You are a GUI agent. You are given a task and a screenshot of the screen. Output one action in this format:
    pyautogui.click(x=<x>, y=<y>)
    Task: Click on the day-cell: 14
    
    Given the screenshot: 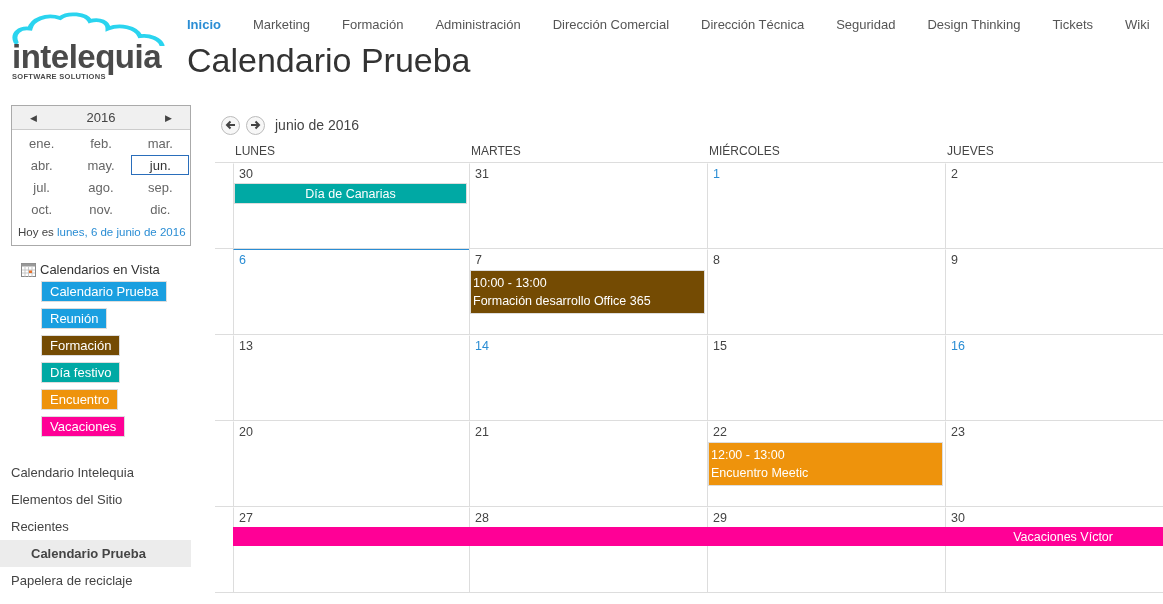 What is the action you would take?
    pyautogui.click(x=588, y=377)
    